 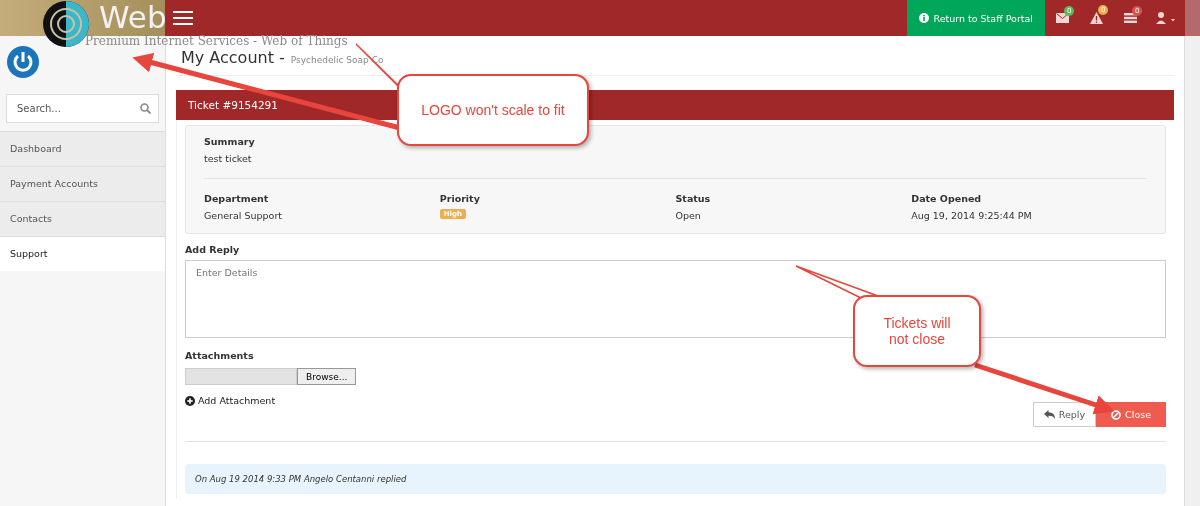 I want to click on user-menu-icon, so click(x=1166, y=18).